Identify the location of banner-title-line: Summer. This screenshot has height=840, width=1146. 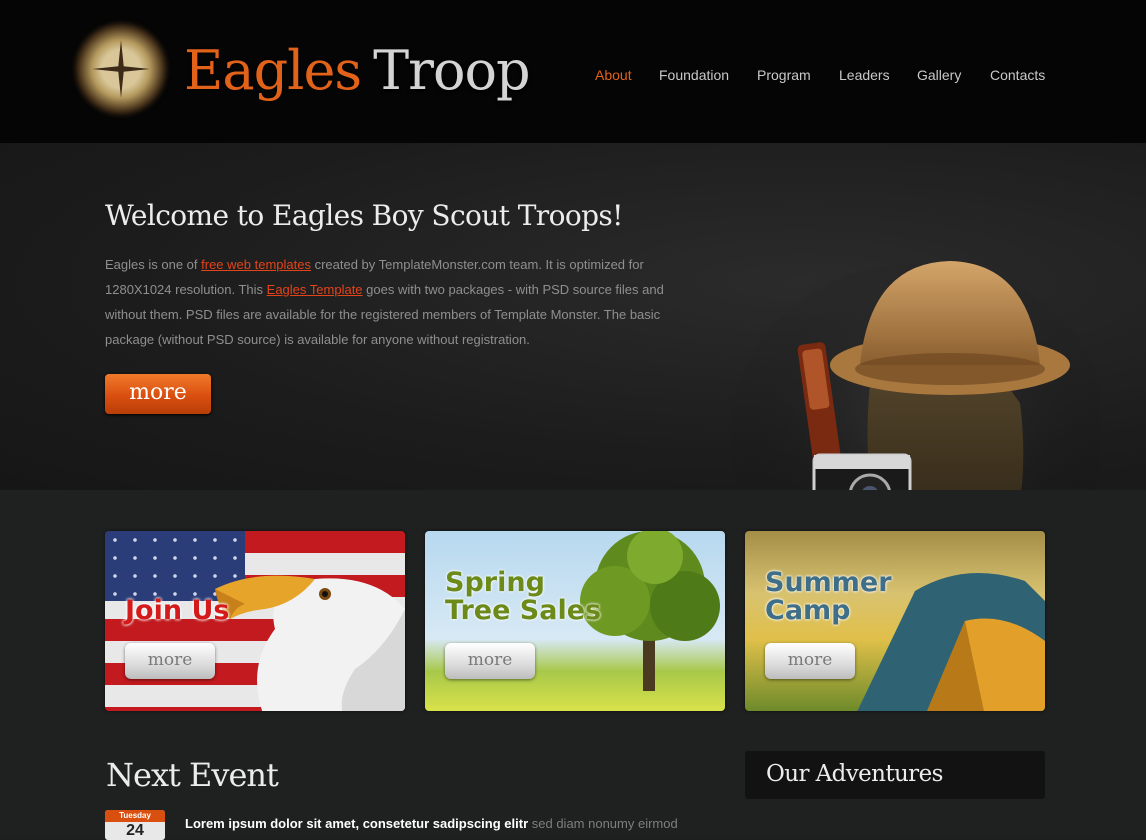
(828, 582).